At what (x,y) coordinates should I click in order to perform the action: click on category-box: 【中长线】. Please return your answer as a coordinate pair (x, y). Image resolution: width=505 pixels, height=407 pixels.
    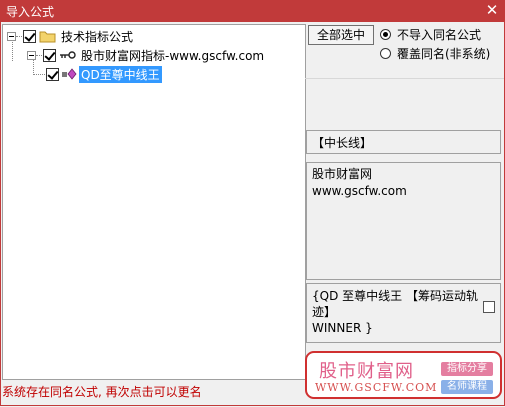
    Looking at the image, I should click on (403, 142).